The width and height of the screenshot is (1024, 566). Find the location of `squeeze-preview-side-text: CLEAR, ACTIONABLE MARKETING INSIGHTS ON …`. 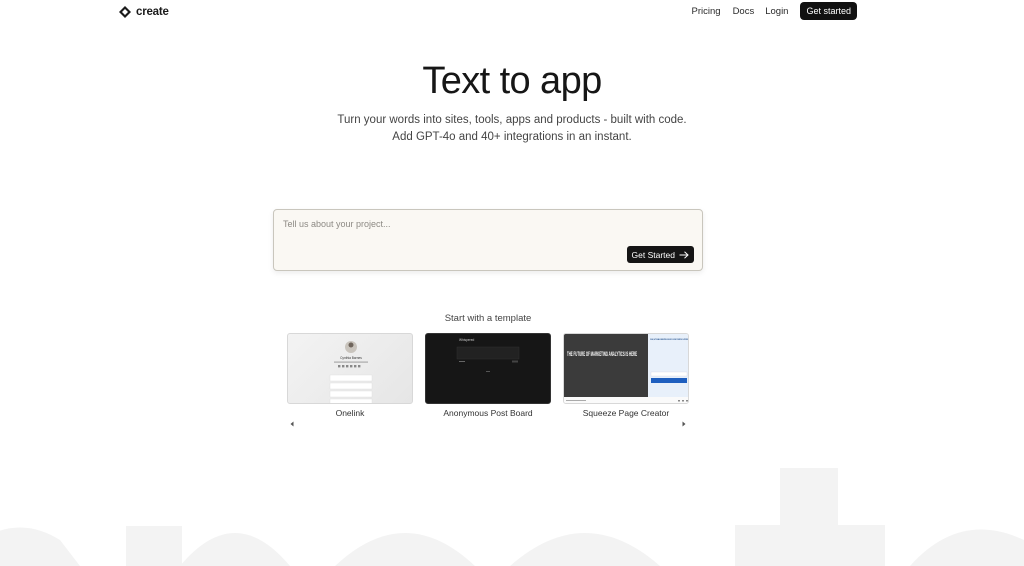

squeeze-preview-side-text: CLEAR, ACTIONABLE MARKETING INSIGHTS ON … is located at coordinates (669, 339).